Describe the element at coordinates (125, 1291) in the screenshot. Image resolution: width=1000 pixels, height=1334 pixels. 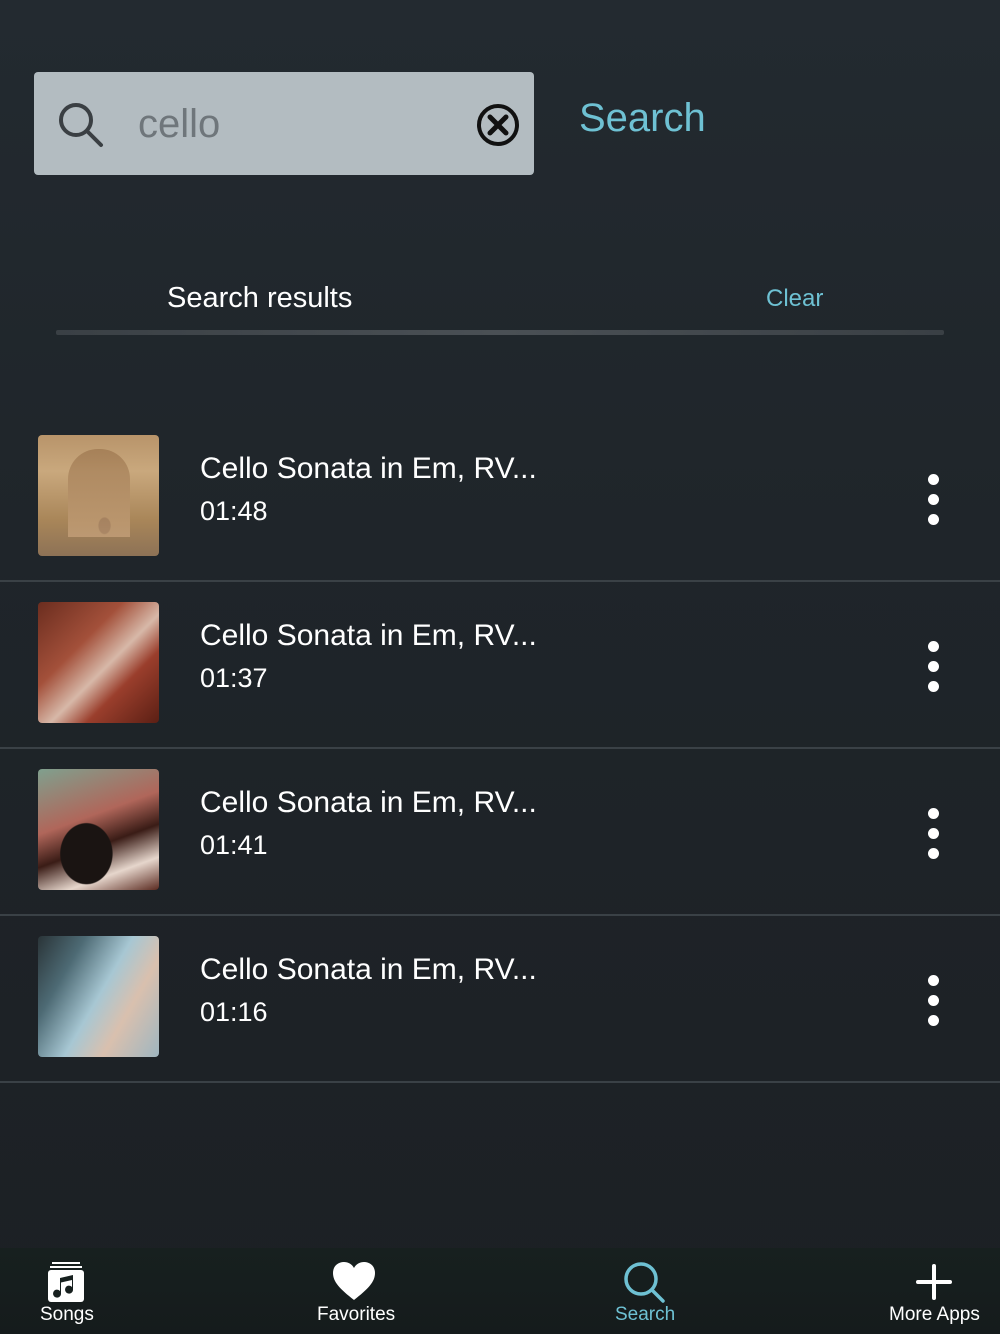
I see `tab-songs: Songs` at that location.